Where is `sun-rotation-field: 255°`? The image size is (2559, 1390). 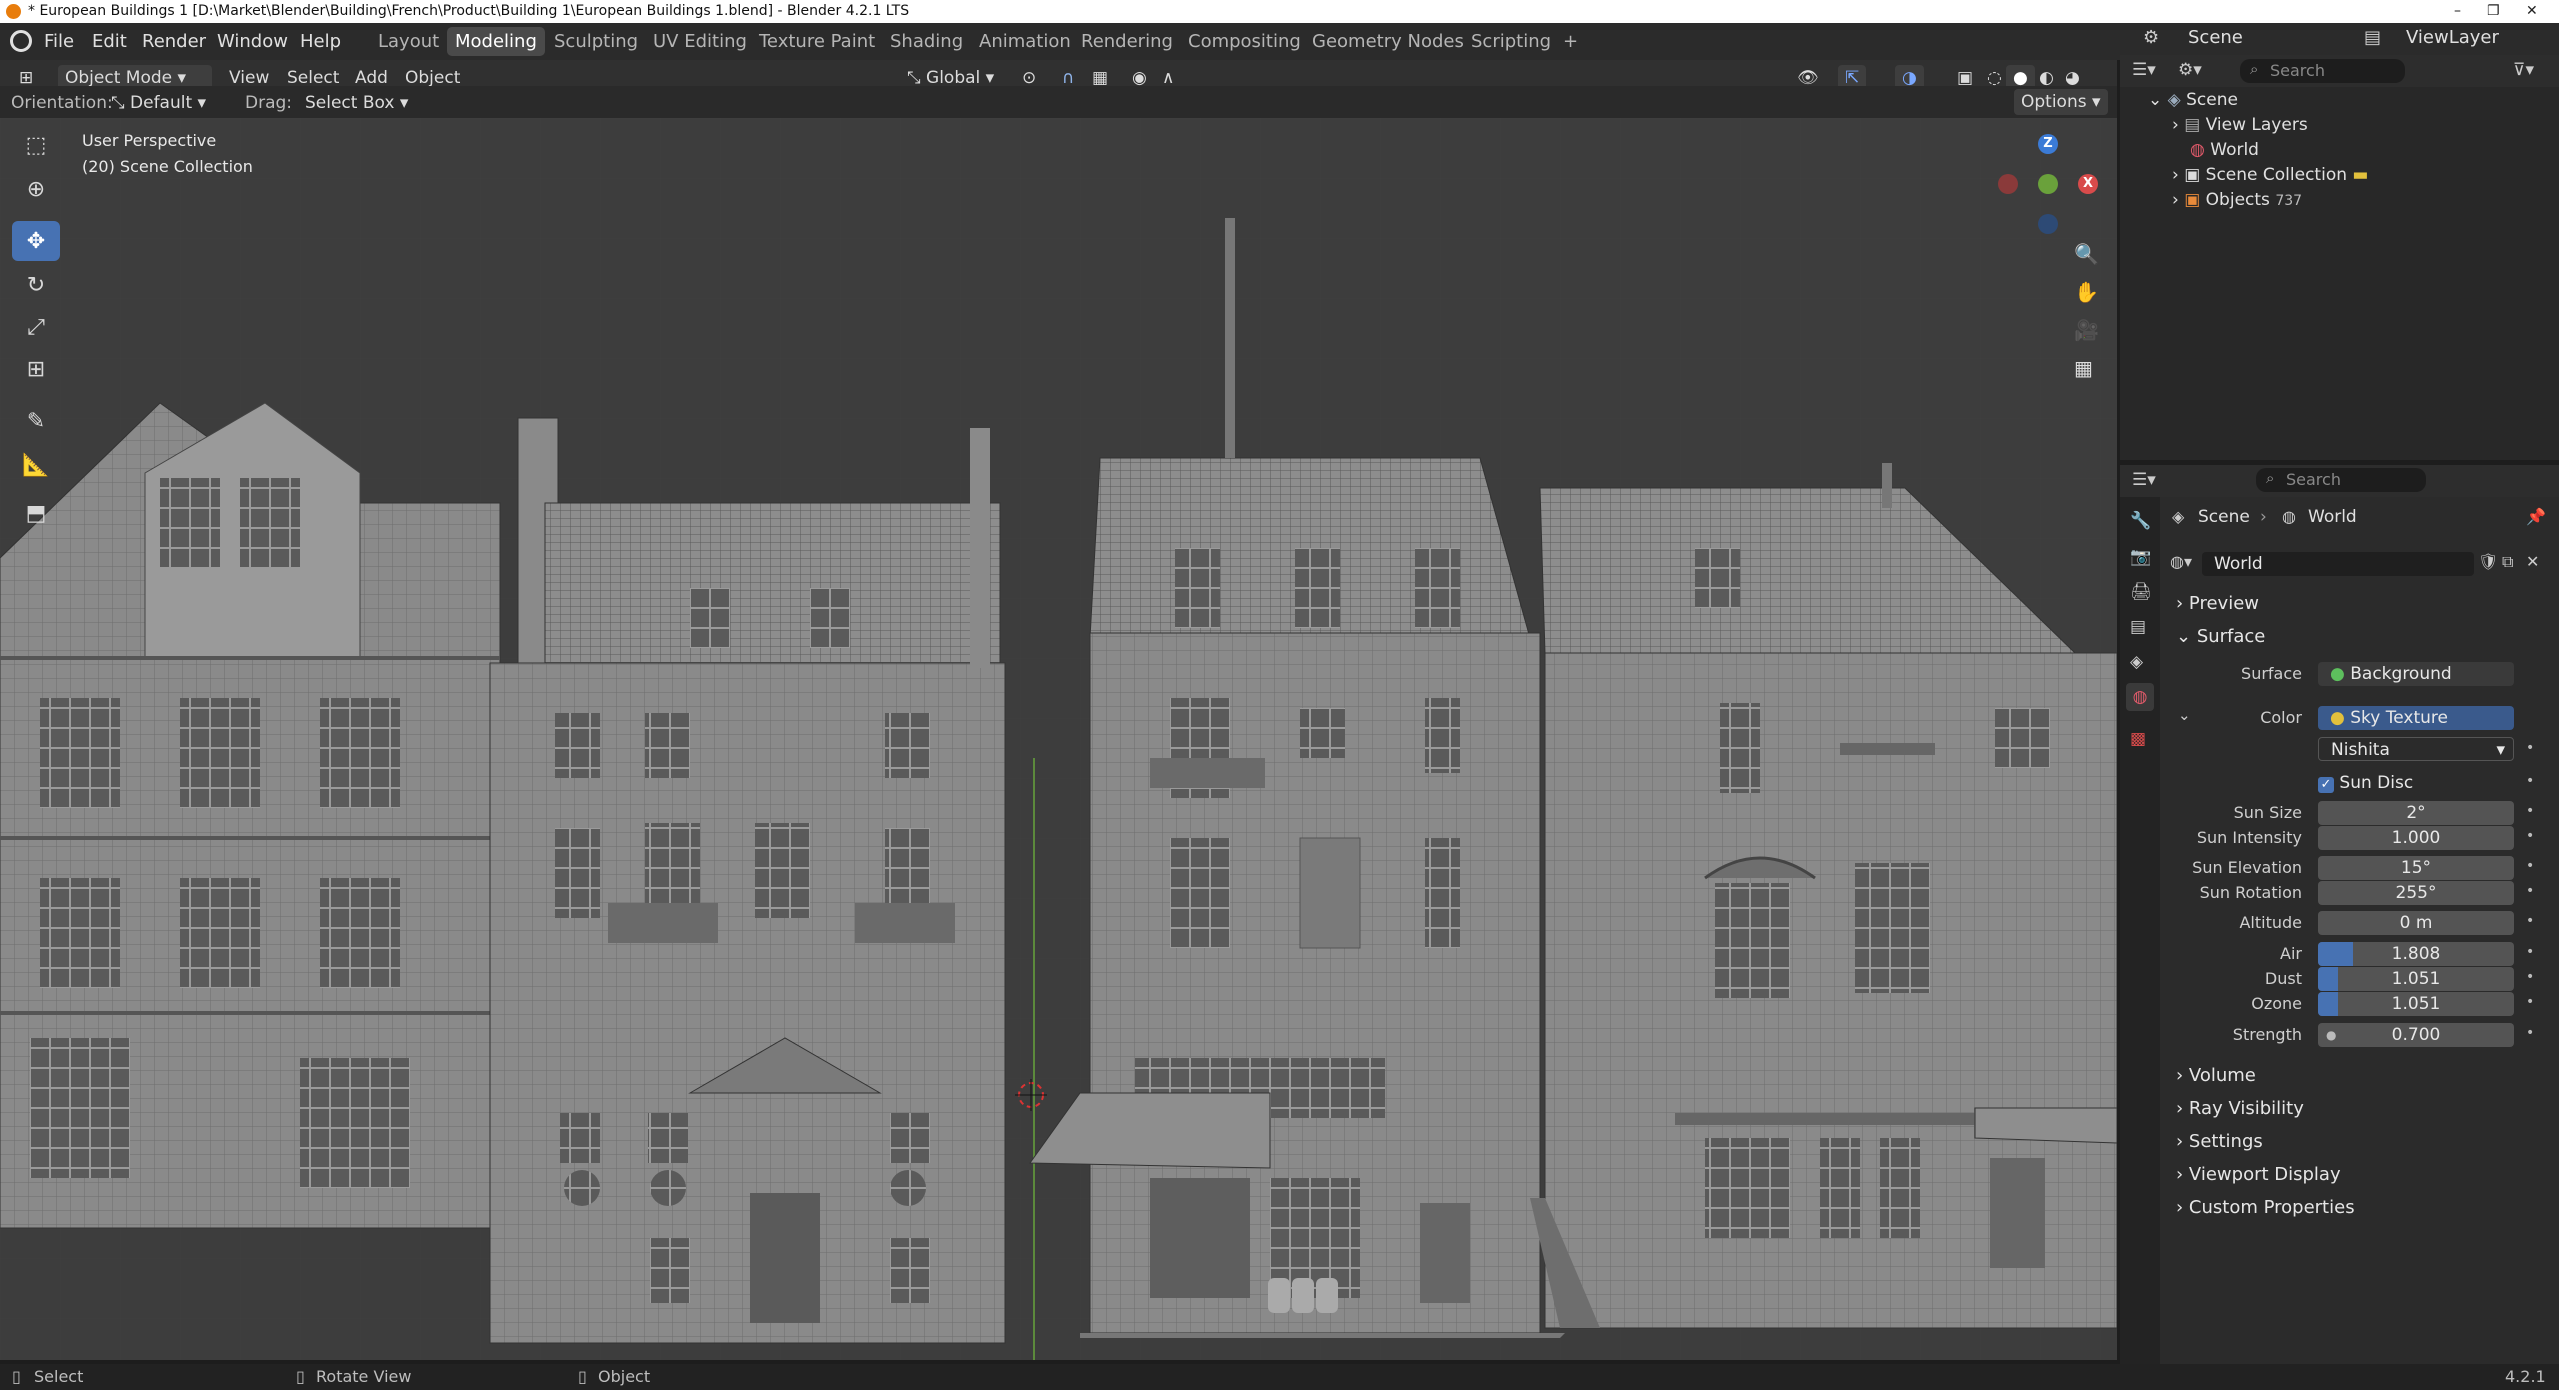 sun-rotation-field: 255° is located at coordinates (2416, 893).